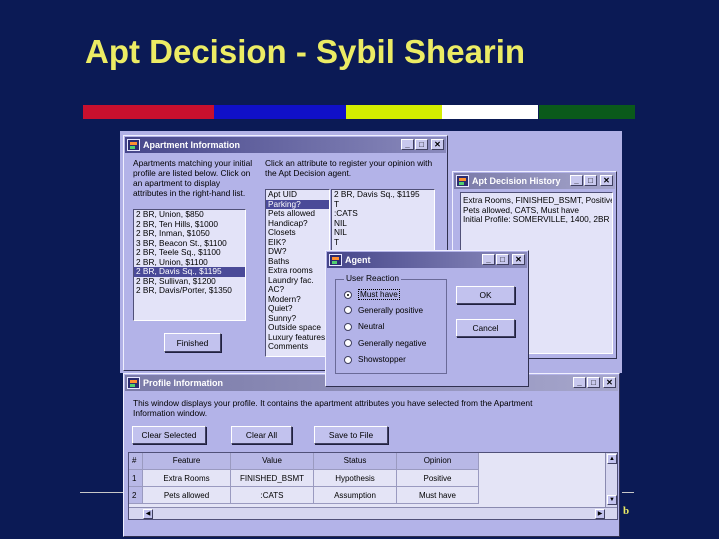 This screenshot has height=539, width=719. I want to click on window-title: Profile Information, so click(183, 383).